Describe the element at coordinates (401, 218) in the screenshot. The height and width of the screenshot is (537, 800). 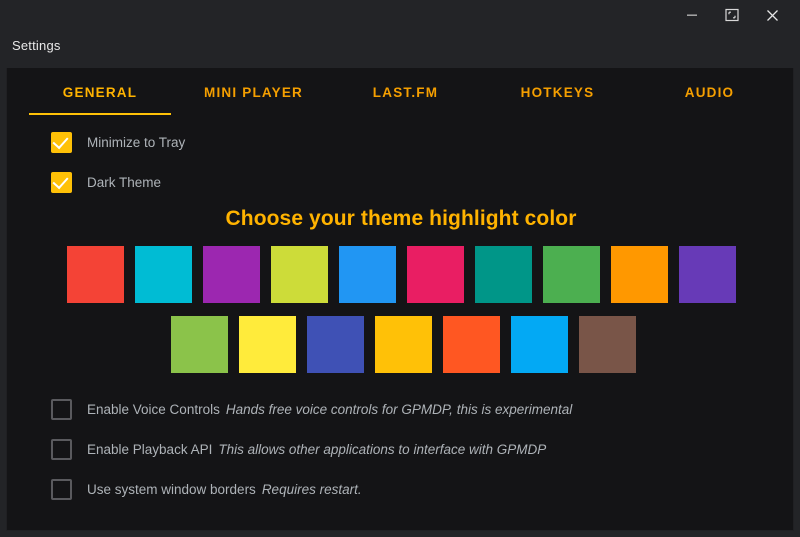
I see `theme-heading: Choose your theme highlight color` at that location.